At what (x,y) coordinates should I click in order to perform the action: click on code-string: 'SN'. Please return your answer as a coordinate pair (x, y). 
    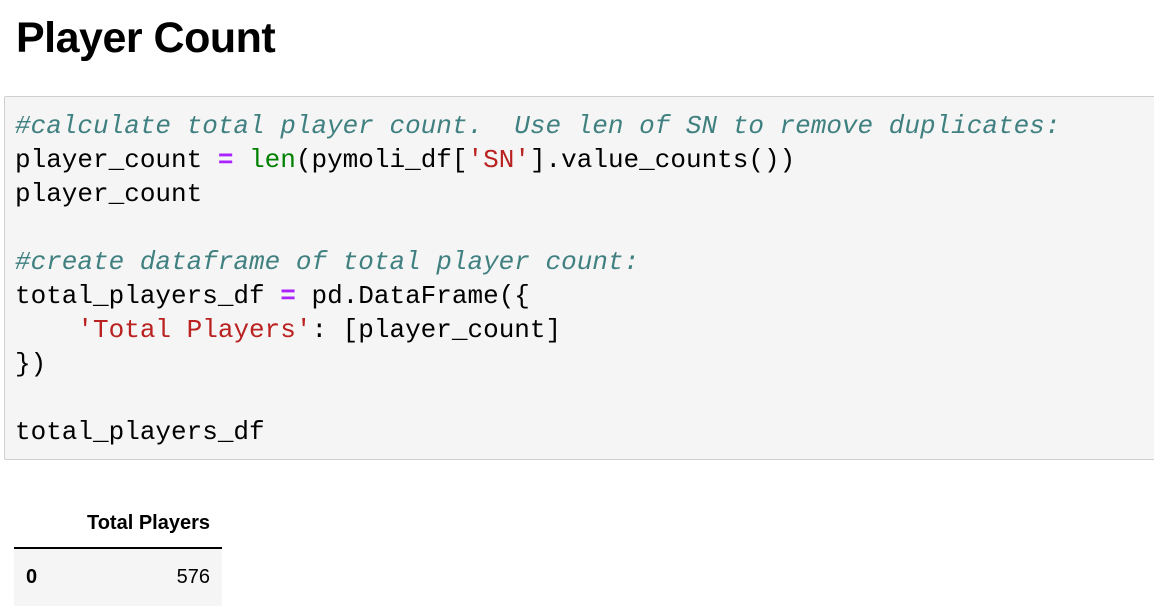
    Looking at the image, I should click on (498, 160).